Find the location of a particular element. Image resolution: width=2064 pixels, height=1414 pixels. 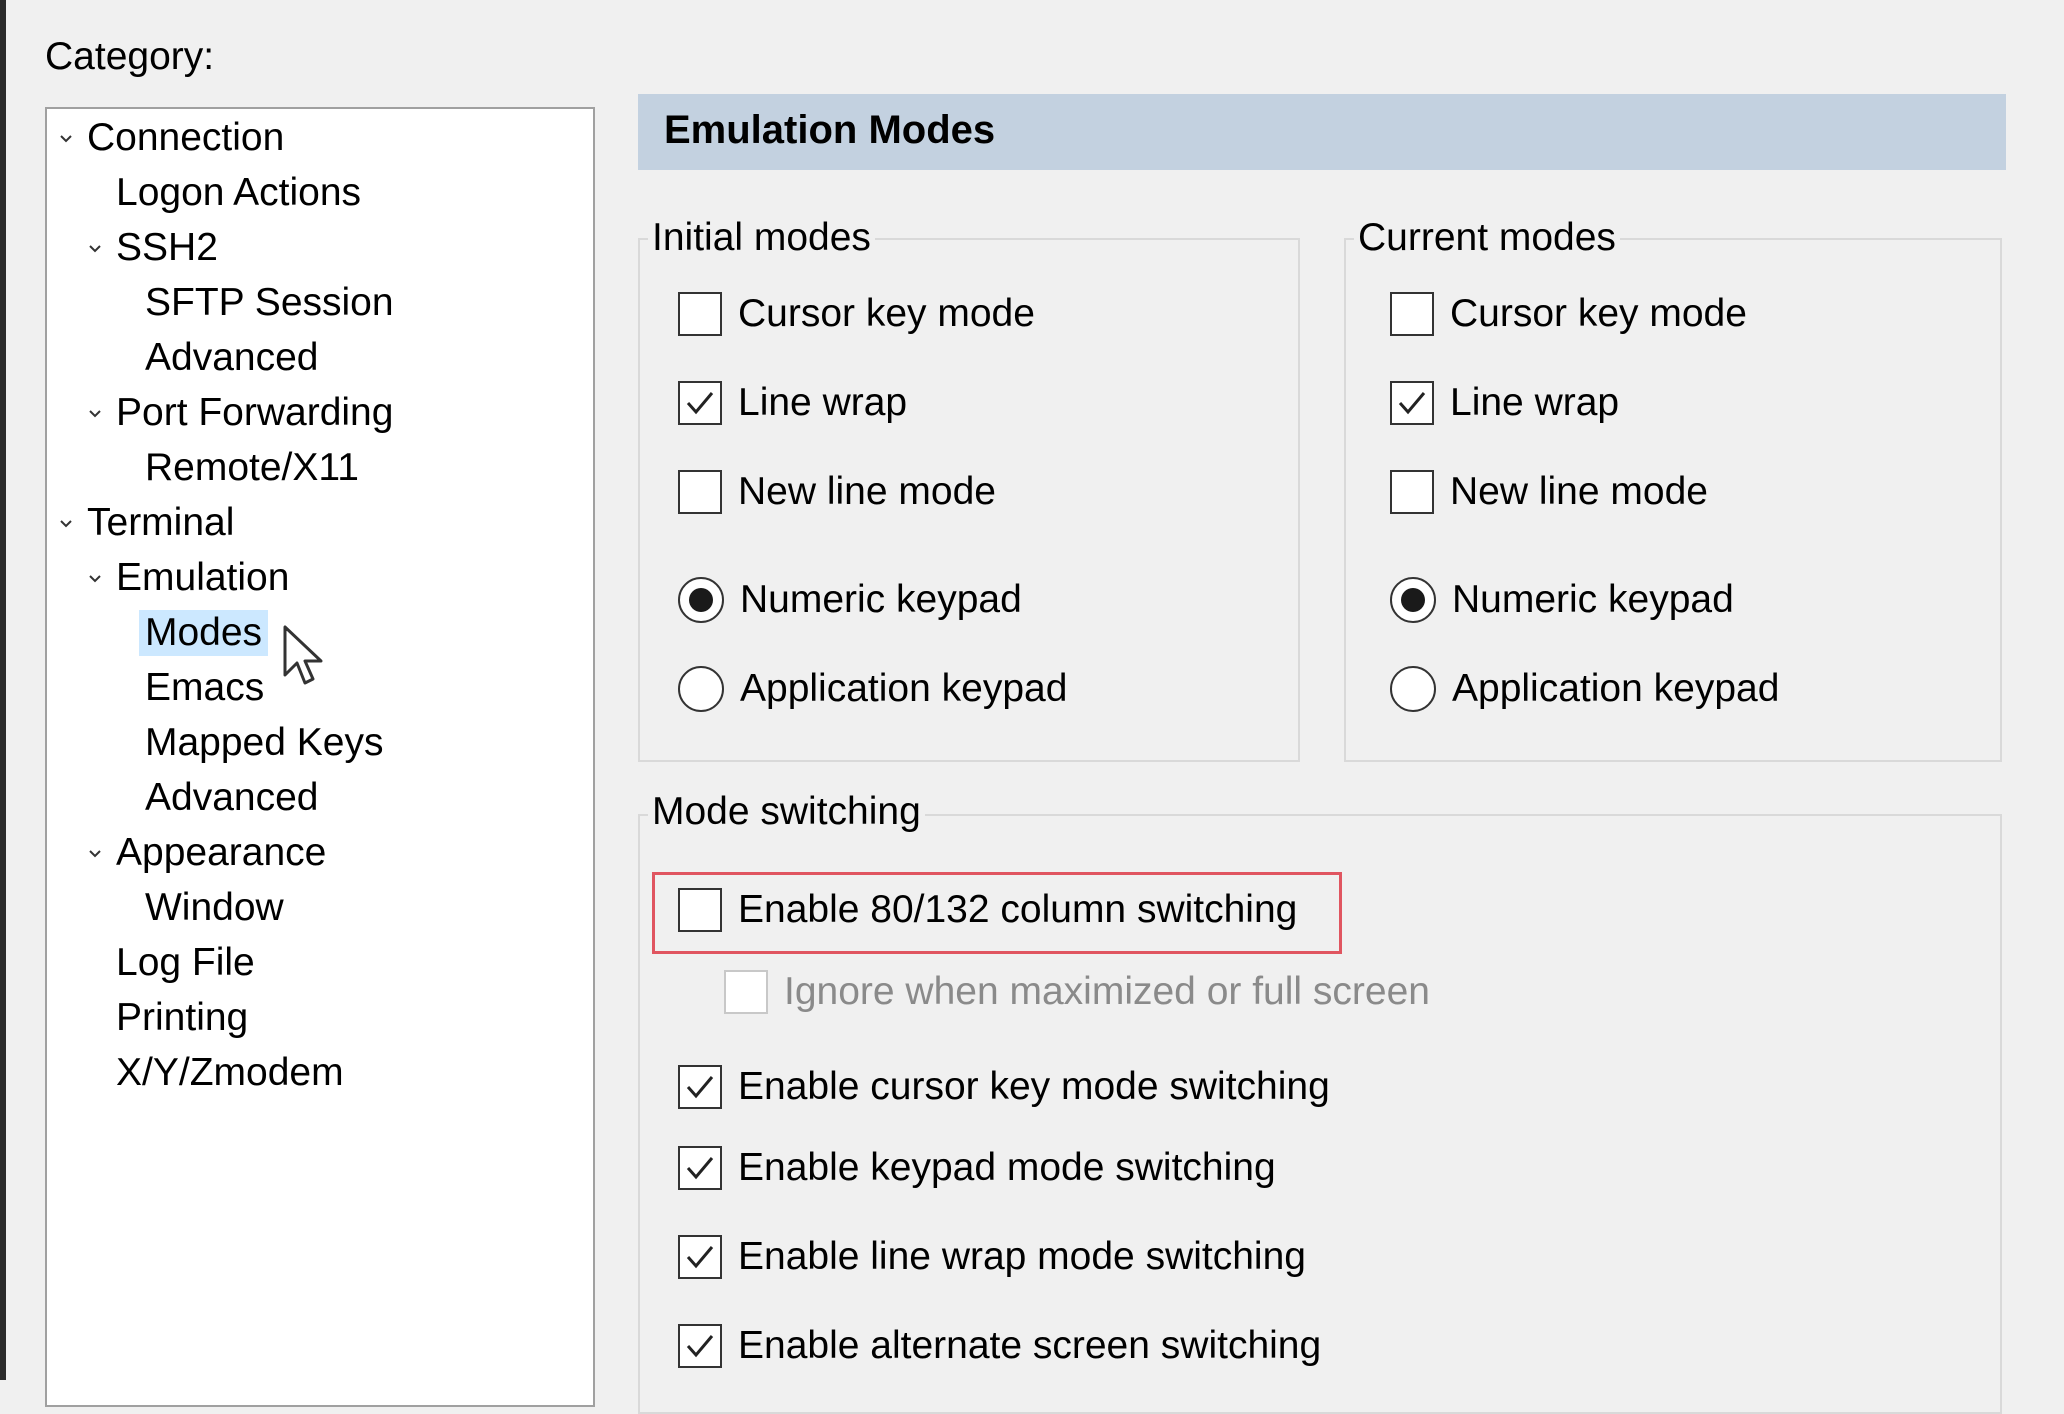

current-modes-title: Current modes is located at coordinates (1487, 238).